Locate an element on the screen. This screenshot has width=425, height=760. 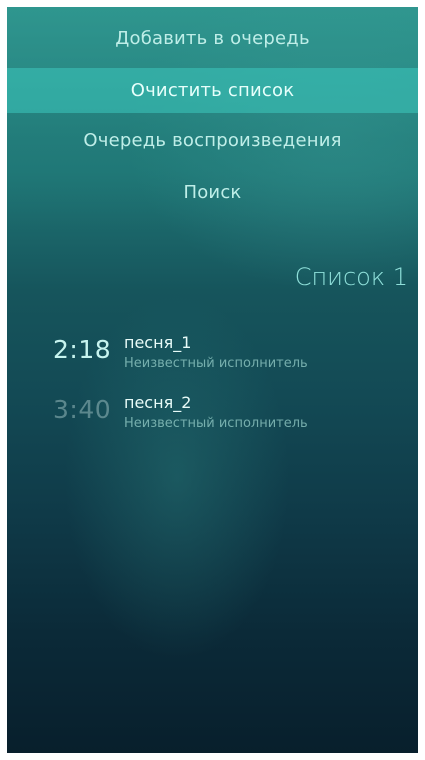
menu-item-playback-queue: Очередь воспроизведения is located at coordinates (212, 141).